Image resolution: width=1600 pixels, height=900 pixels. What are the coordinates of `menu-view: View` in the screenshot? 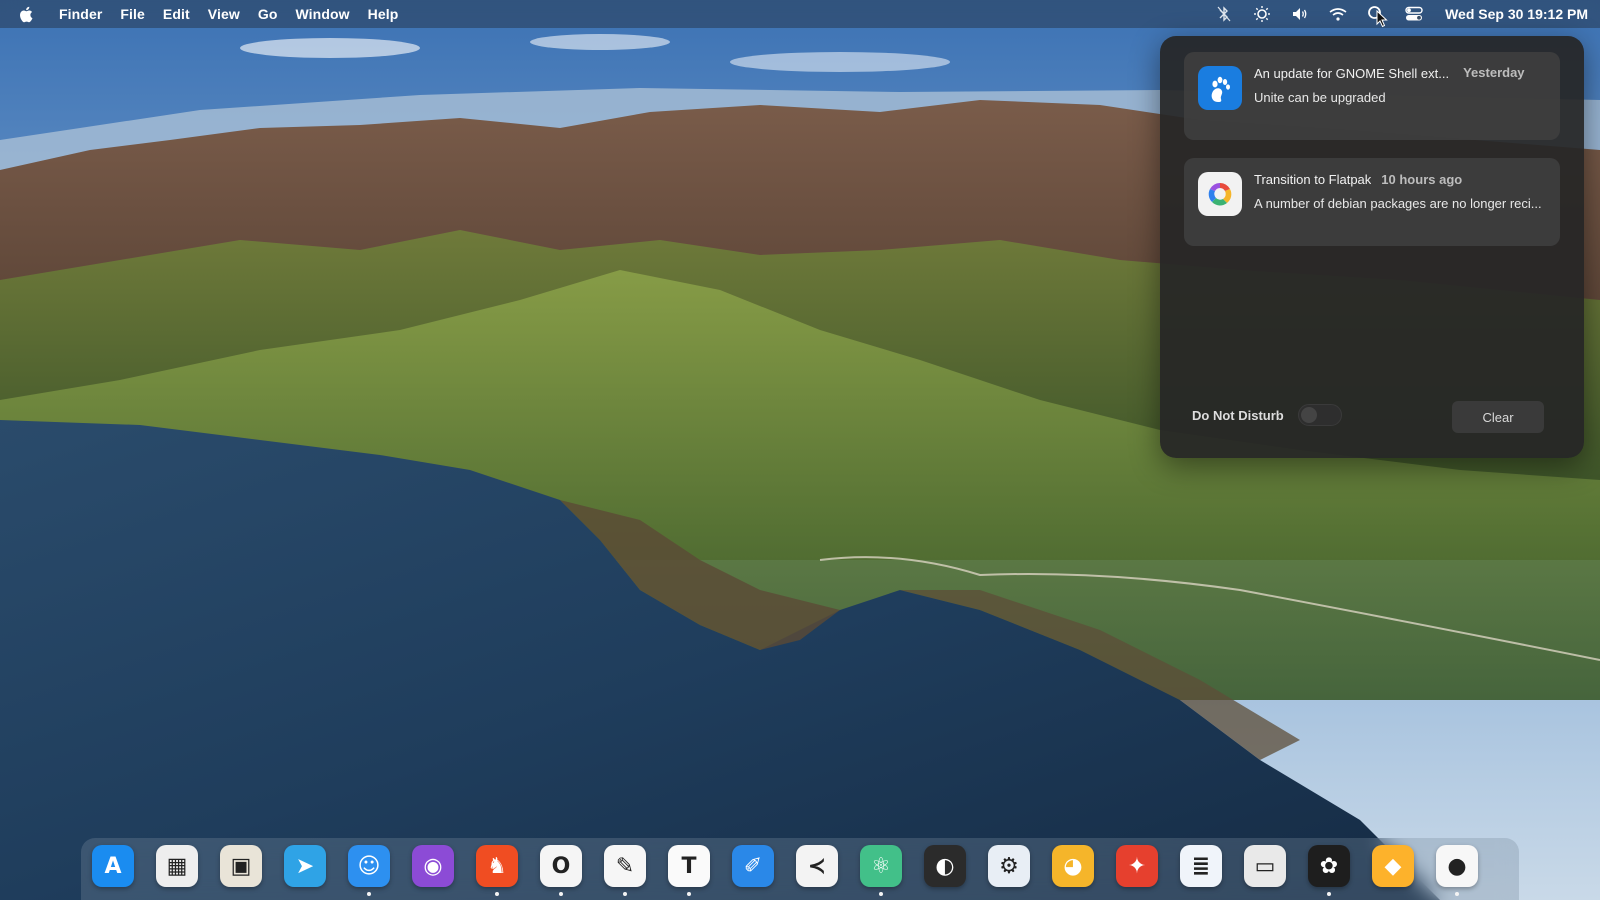 It's located at (224, 14).